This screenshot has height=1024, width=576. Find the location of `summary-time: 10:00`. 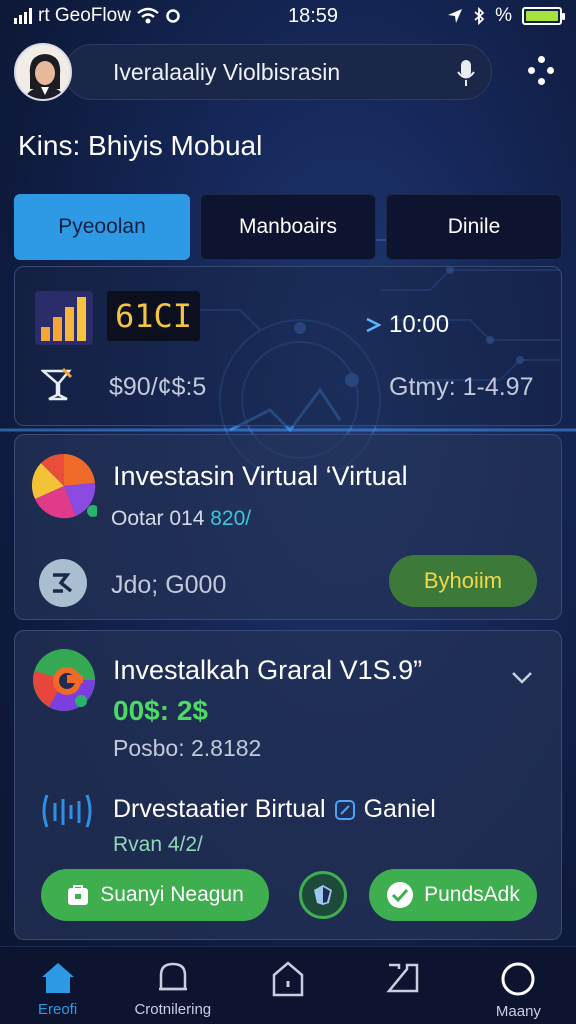

summary-time: 10:00 is located at coordinates (419, 324).